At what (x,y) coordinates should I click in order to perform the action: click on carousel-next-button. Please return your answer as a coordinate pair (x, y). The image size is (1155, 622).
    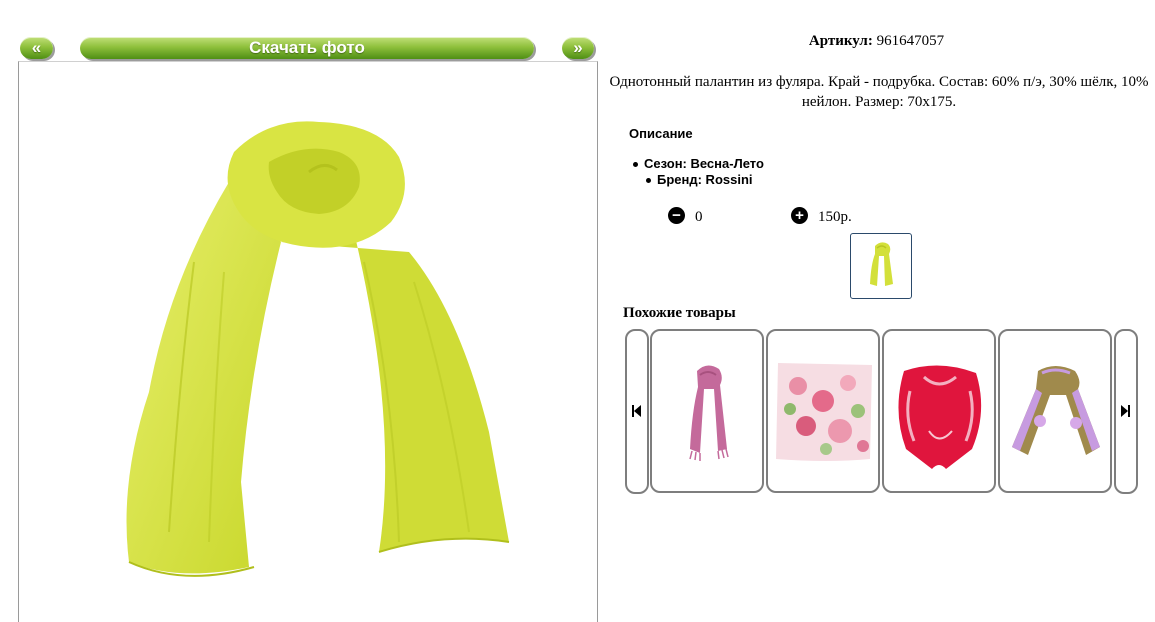
    Looking at the image, I should click on (1126, 411).